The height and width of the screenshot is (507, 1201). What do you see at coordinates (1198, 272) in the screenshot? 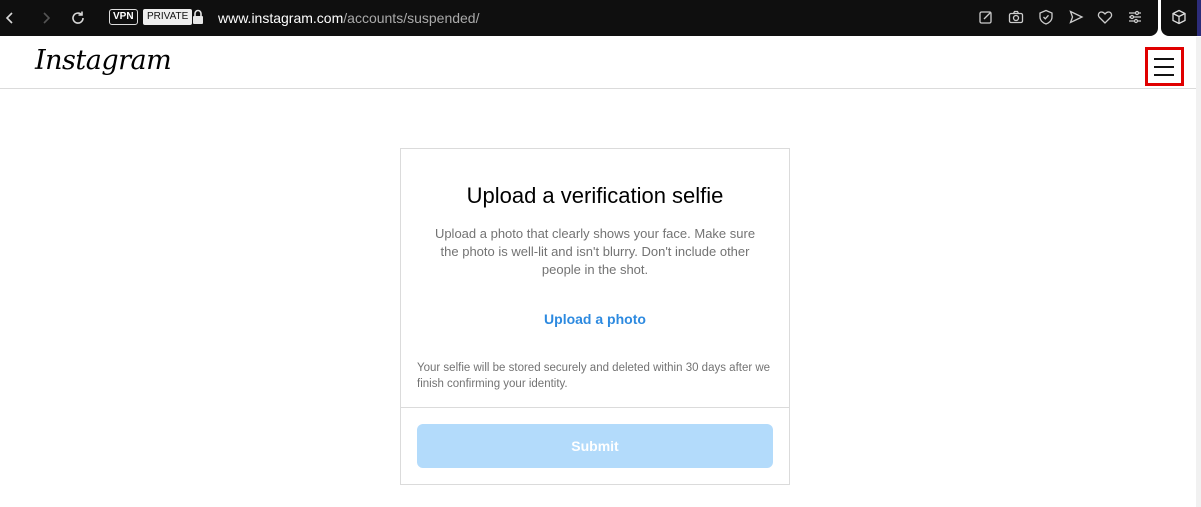
I see `scrollbar` at bounding box center [1198, 272].